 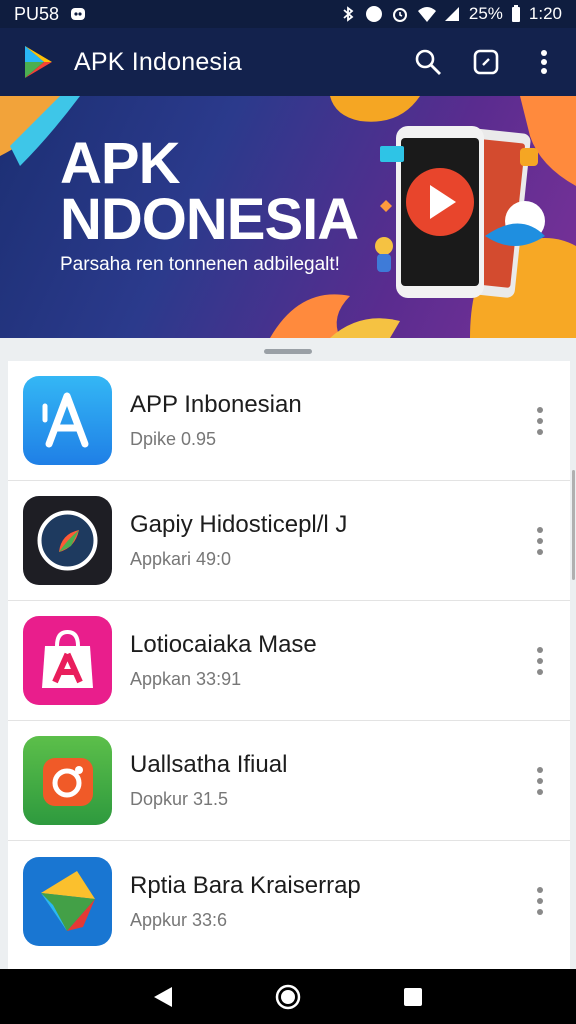 What do you see at coordinates (573, 525) in the screenshot?
I see `scrollbar` at bounding box center [573, 525].